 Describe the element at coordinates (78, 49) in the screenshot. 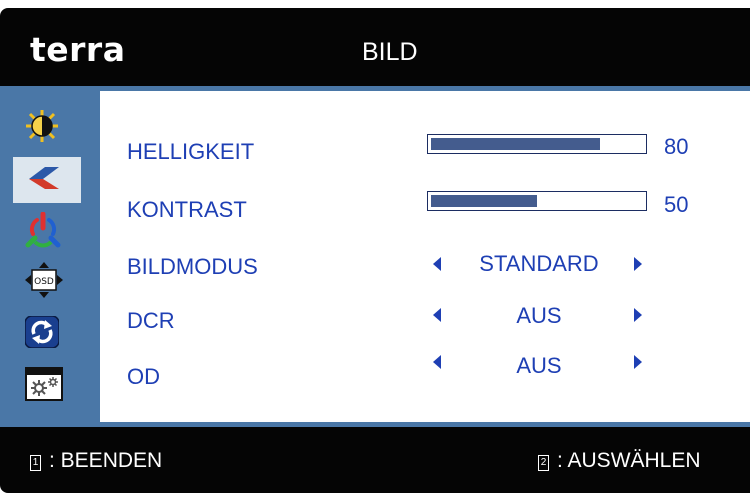

I see `brand-logo: terra` at that location.